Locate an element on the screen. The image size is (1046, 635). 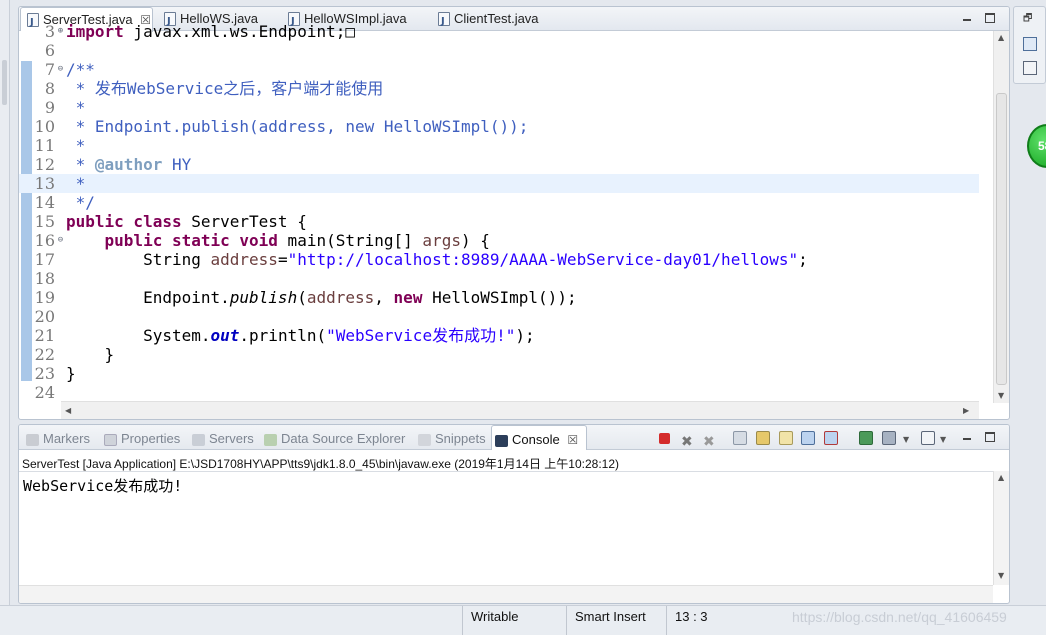
tab-properties: Properties is located at coordinates (140, 437).